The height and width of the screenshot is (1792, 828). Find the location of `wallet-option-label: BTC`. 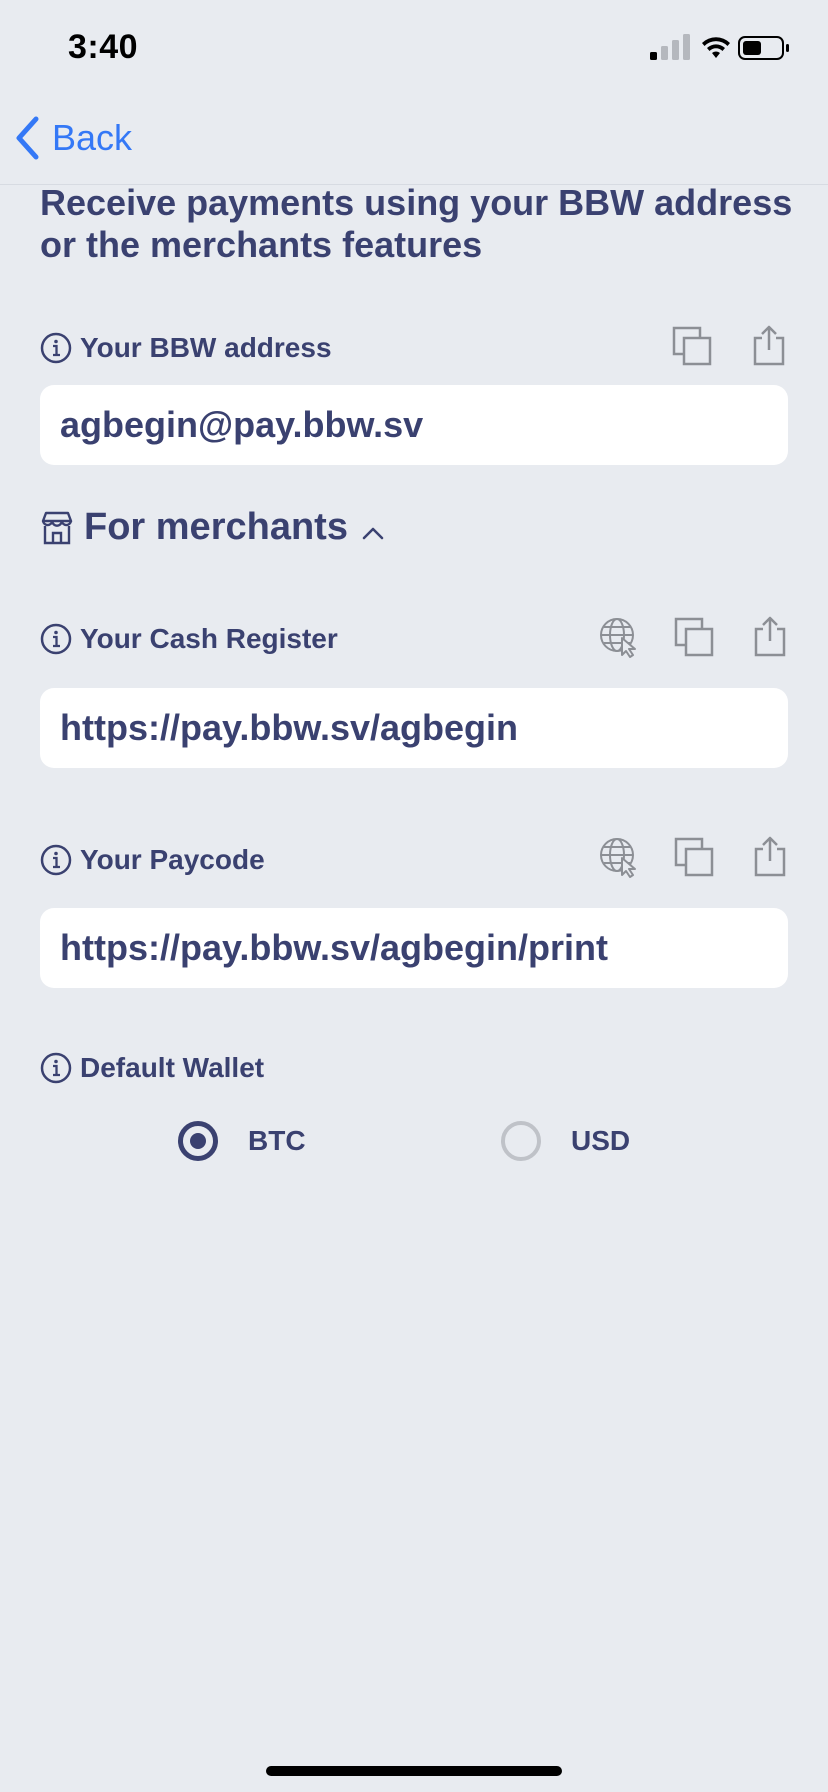

wallet-option-label: BTC is located at coordinates (277, 1140).